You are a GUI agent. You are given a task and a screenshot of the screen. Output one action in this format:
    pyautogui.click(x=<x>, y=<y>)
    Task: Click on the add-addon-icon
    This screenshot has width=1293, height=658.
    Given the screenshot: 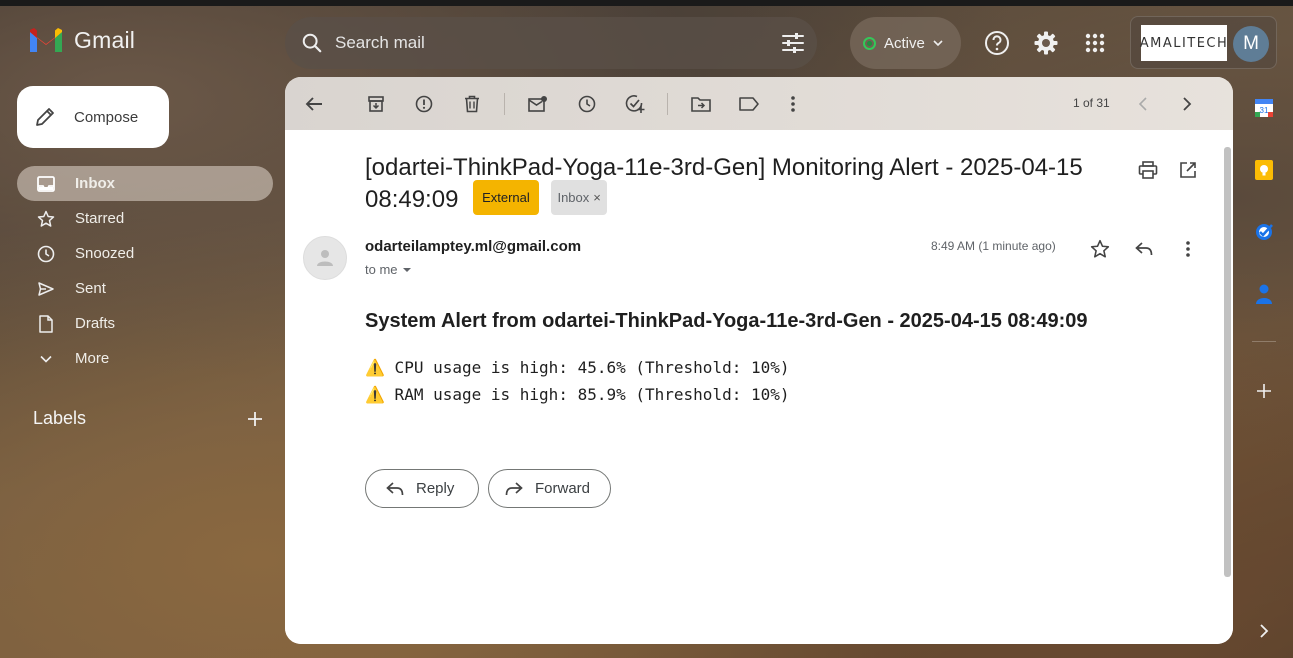 What is the action you would take?
    pyautogui.click(x=1264, y=391)
    